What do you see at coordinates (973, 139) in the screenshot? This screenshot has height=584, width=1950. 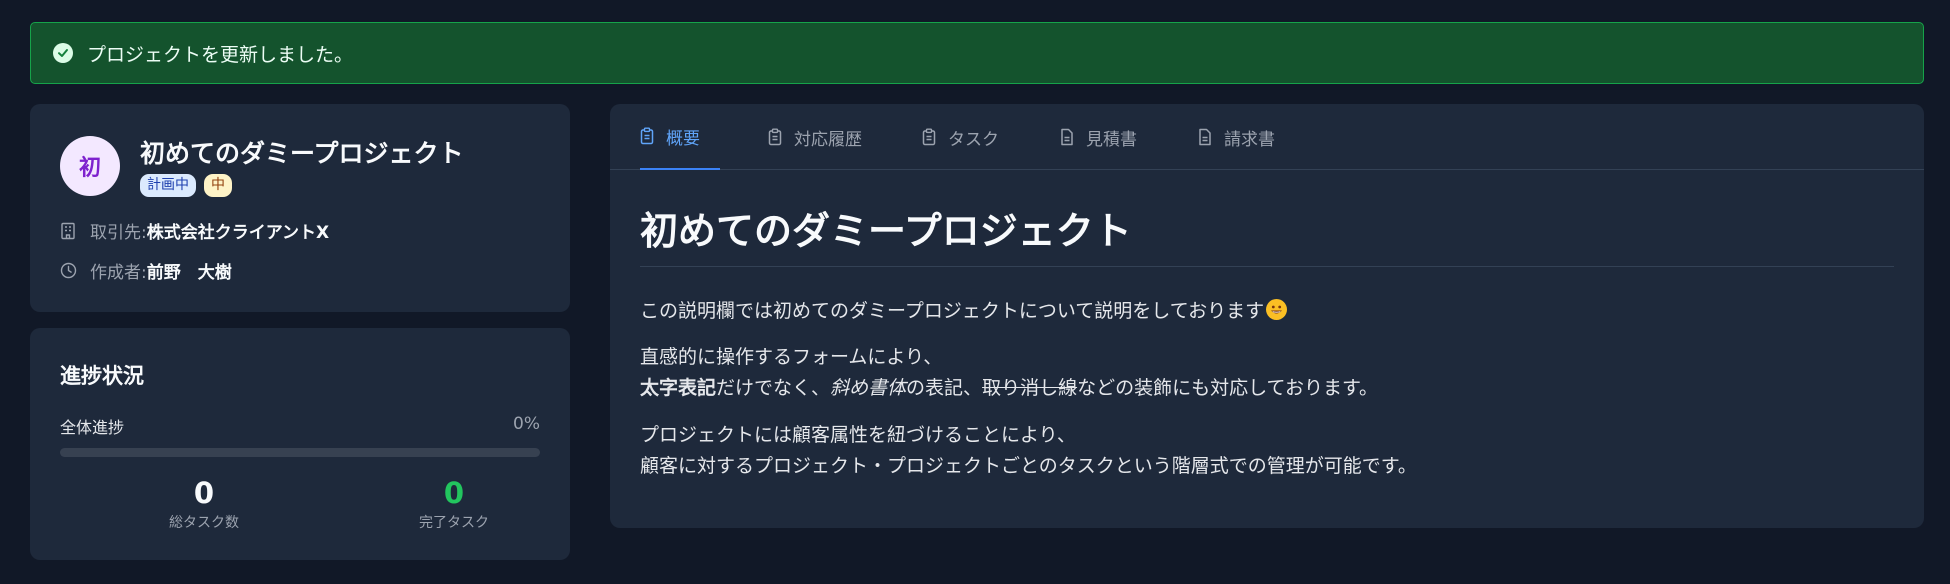 I see `tab-tasks-label: タスク` at bounding box center [973, 139].